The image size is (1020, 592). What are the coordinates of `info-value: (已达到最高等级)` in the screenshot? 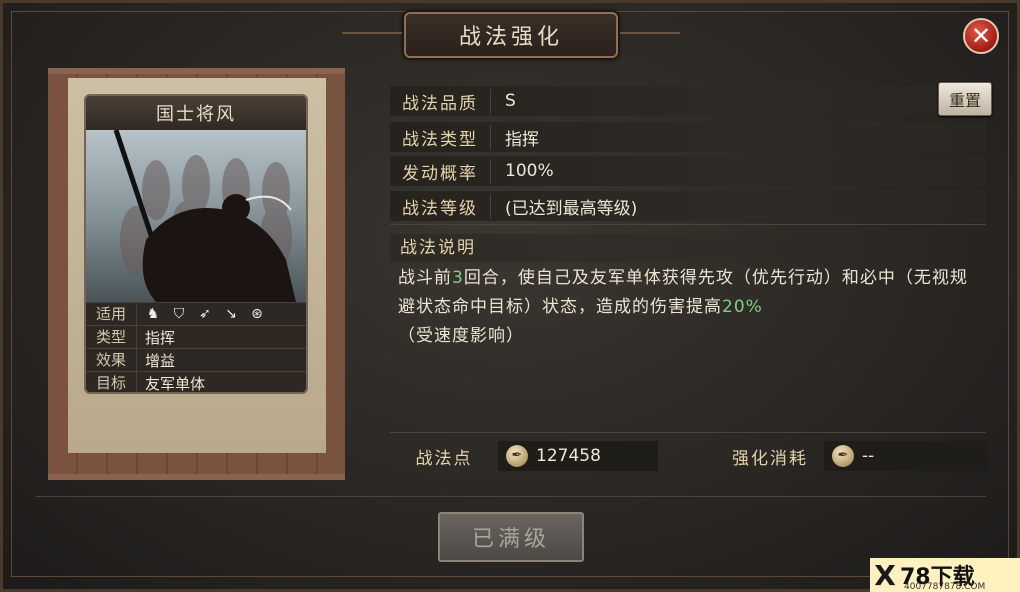 It's located at (571, 208).